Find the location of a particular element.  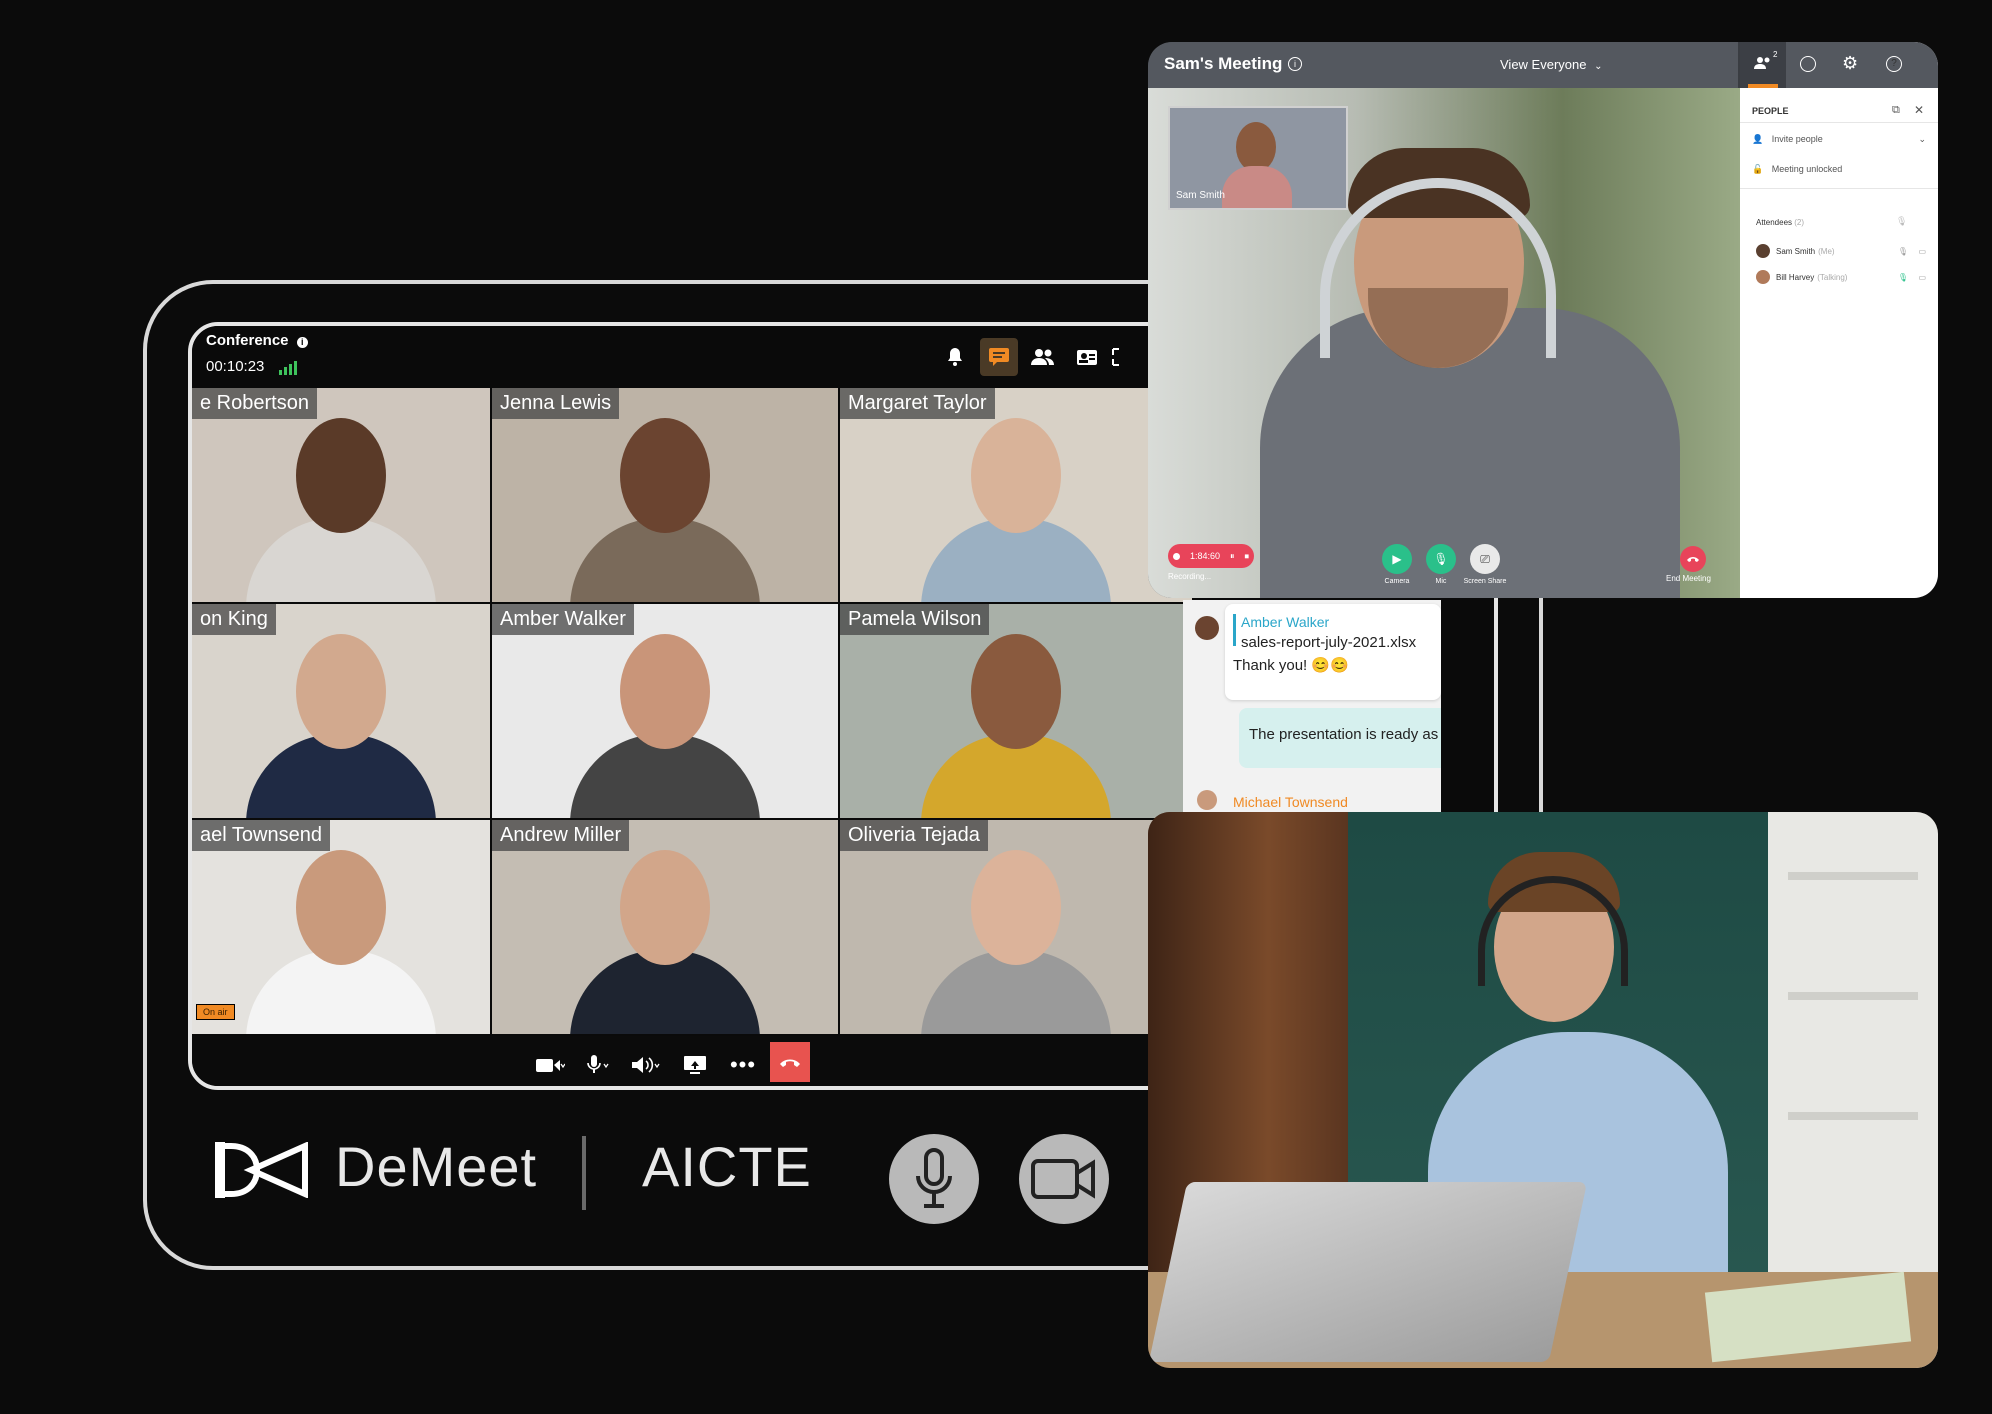

demeet-logo is located at coordinates (262, 1172).